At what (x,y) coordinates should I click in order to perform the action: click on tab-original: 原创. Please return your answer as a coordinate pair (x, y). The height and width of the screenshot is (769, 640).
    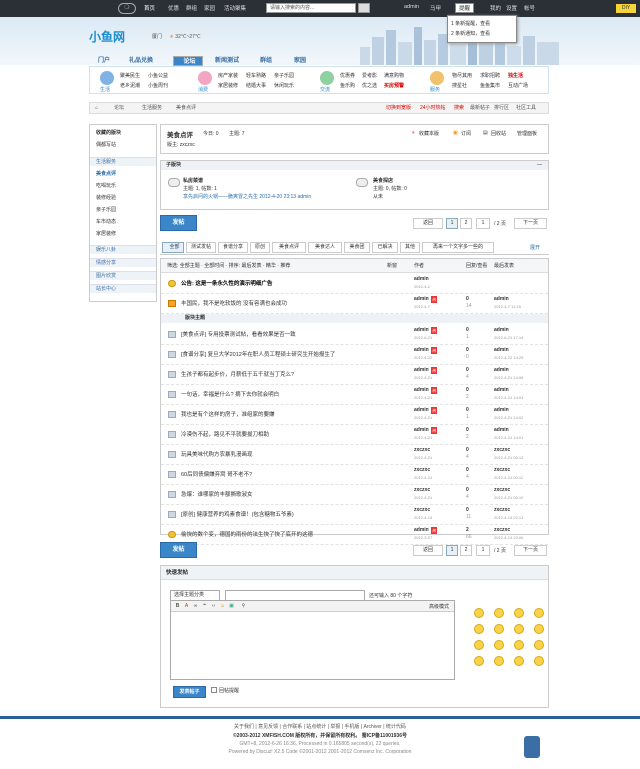
    Looking at the image, I should click on (260, 247).